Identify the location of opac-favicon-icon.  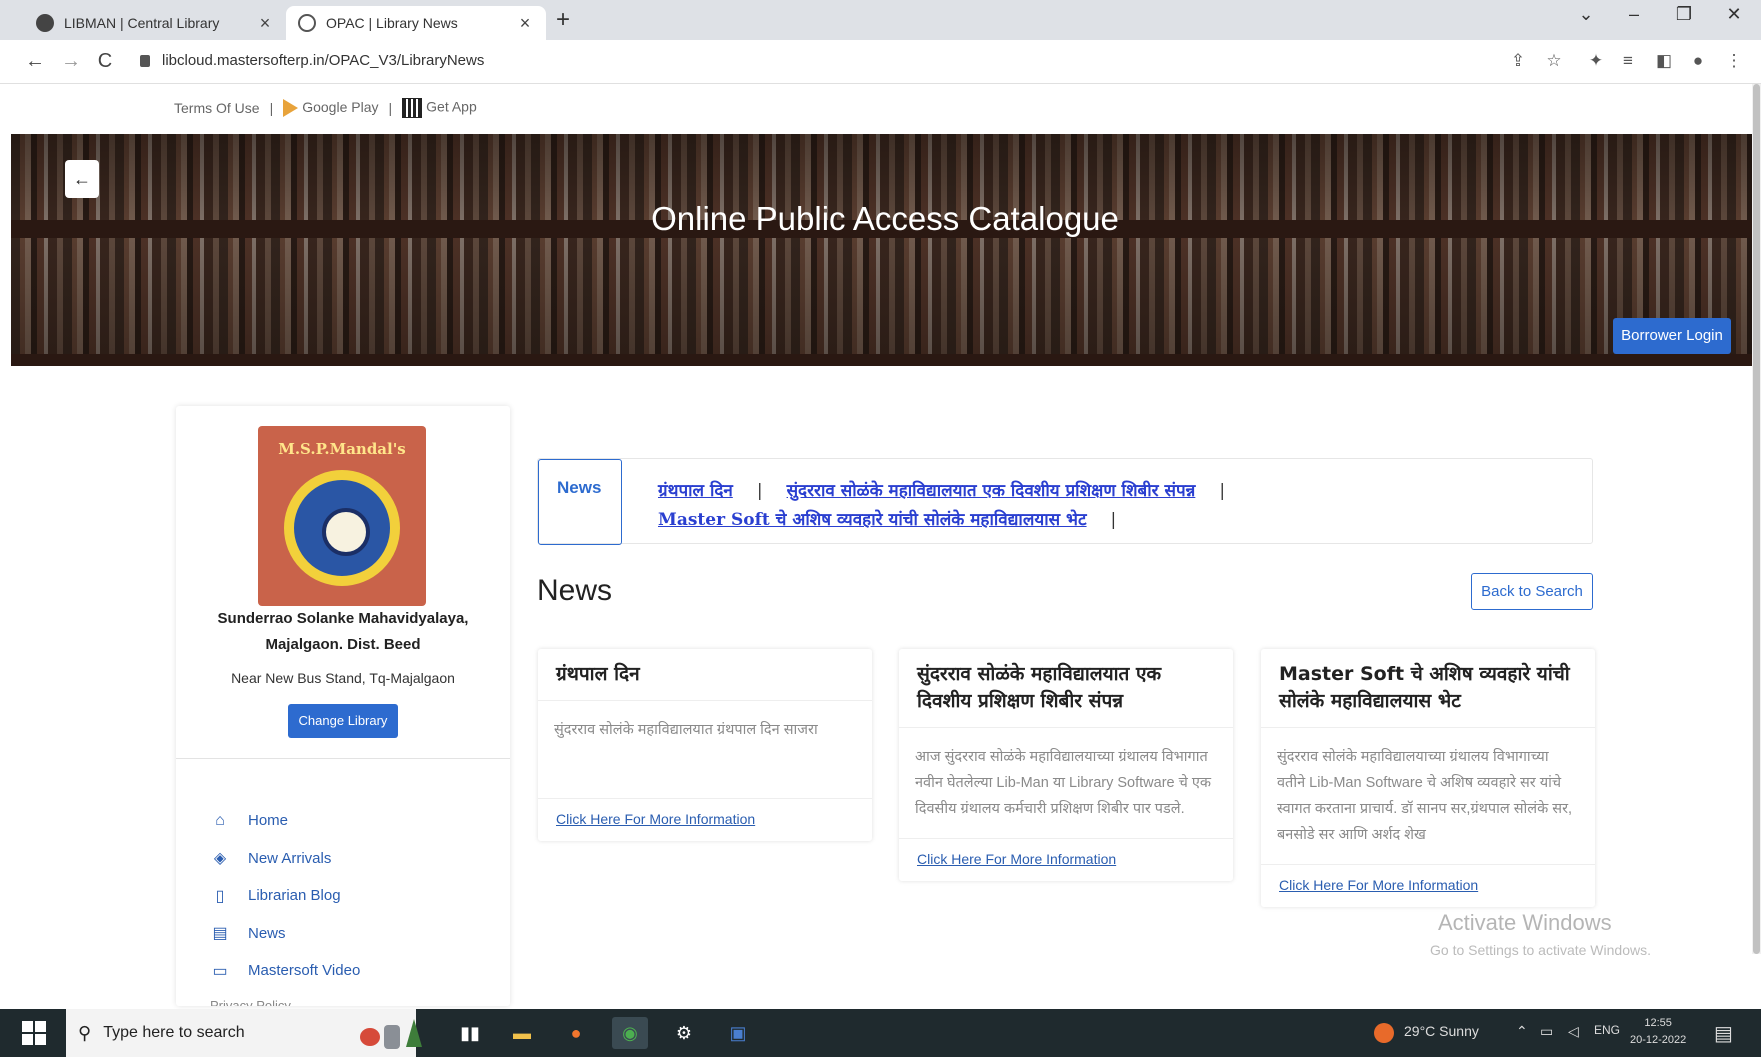
(307, 23).